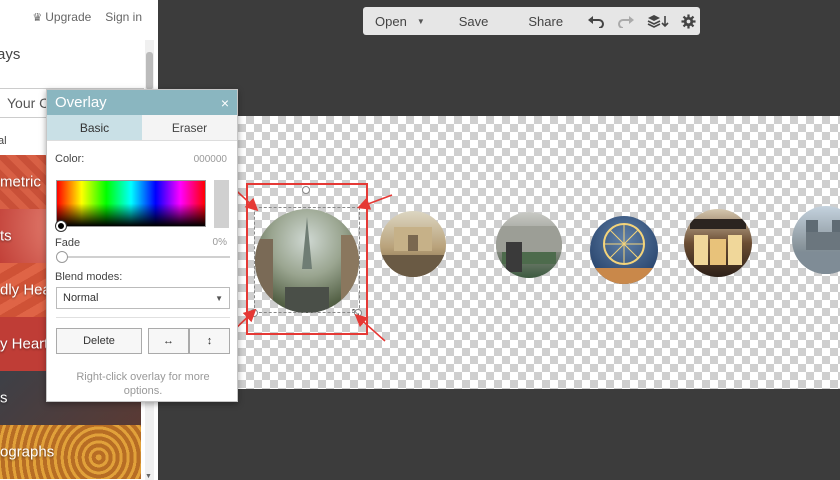 This screenshot has height=480, width=840. What do you see at coordinates (24, 344) in the screenshot?
I see `category-label: y Heart` at bounding box center [24, 344].